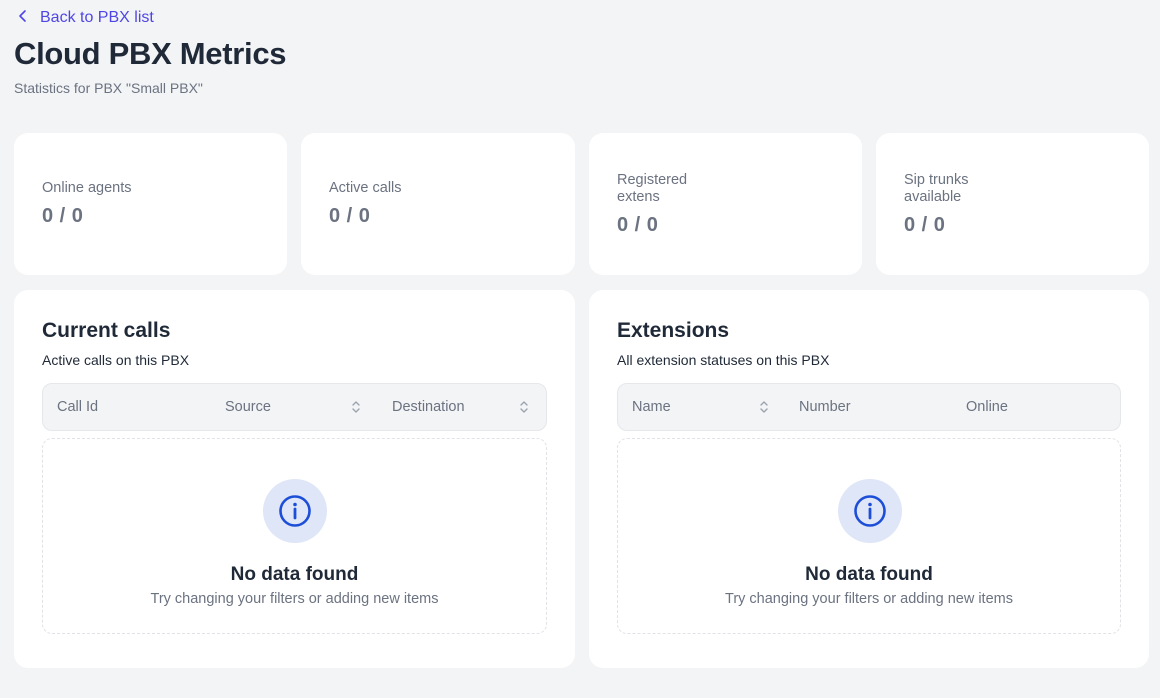  What do you see at coordinates (725, 204) in the screenshot?
I see `stat-card-registered-extens: Registered extens 0 / 0` at bounding box center [725, 204].